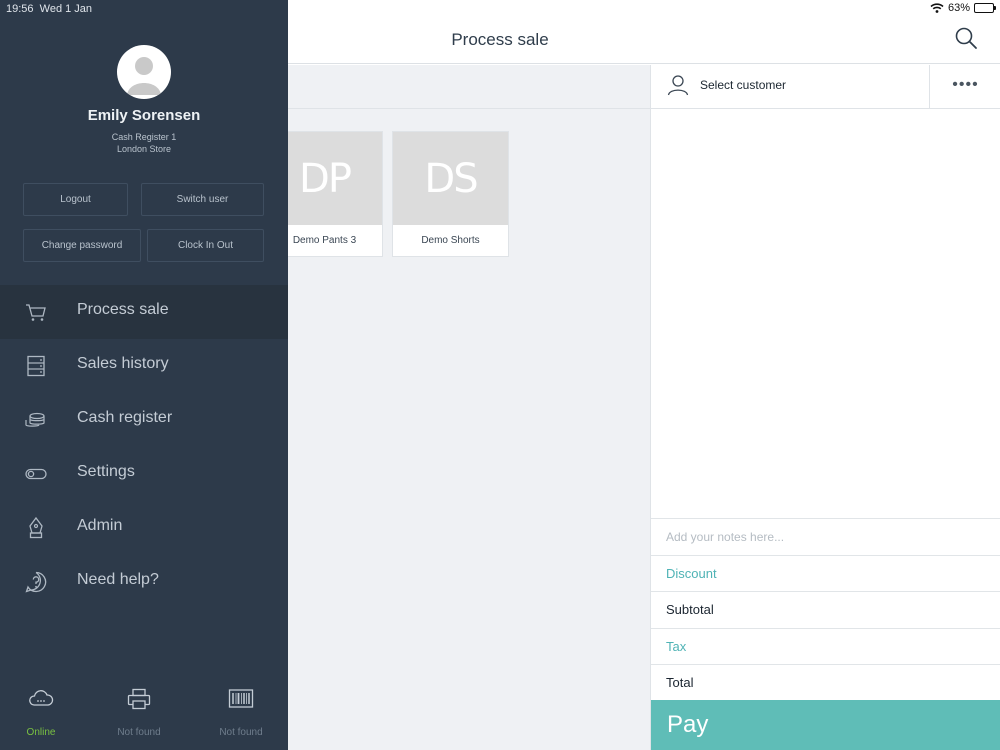 The image size is (1000, 750). What do you see at coordinates (36, 474) in the screenshot?
I see `toggle-icon` at bounding box center [36, 474].